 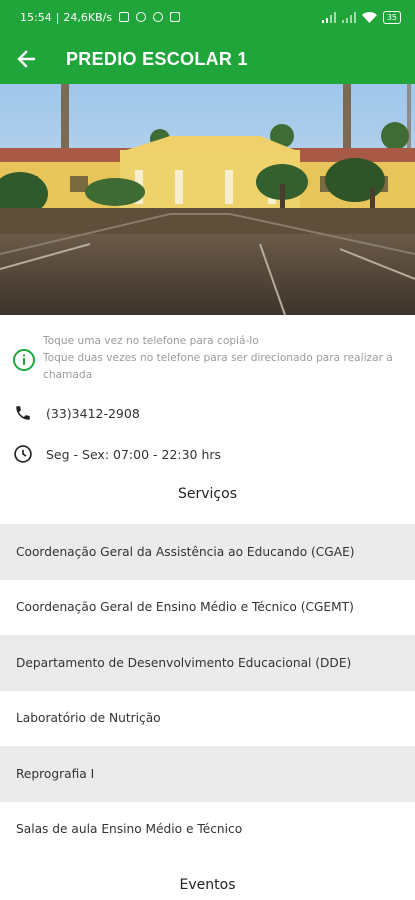 What do you see at coordinates (207, 494) in the screenshot?
I see `services-heading: Serviços` at bounding box center [207, 494].